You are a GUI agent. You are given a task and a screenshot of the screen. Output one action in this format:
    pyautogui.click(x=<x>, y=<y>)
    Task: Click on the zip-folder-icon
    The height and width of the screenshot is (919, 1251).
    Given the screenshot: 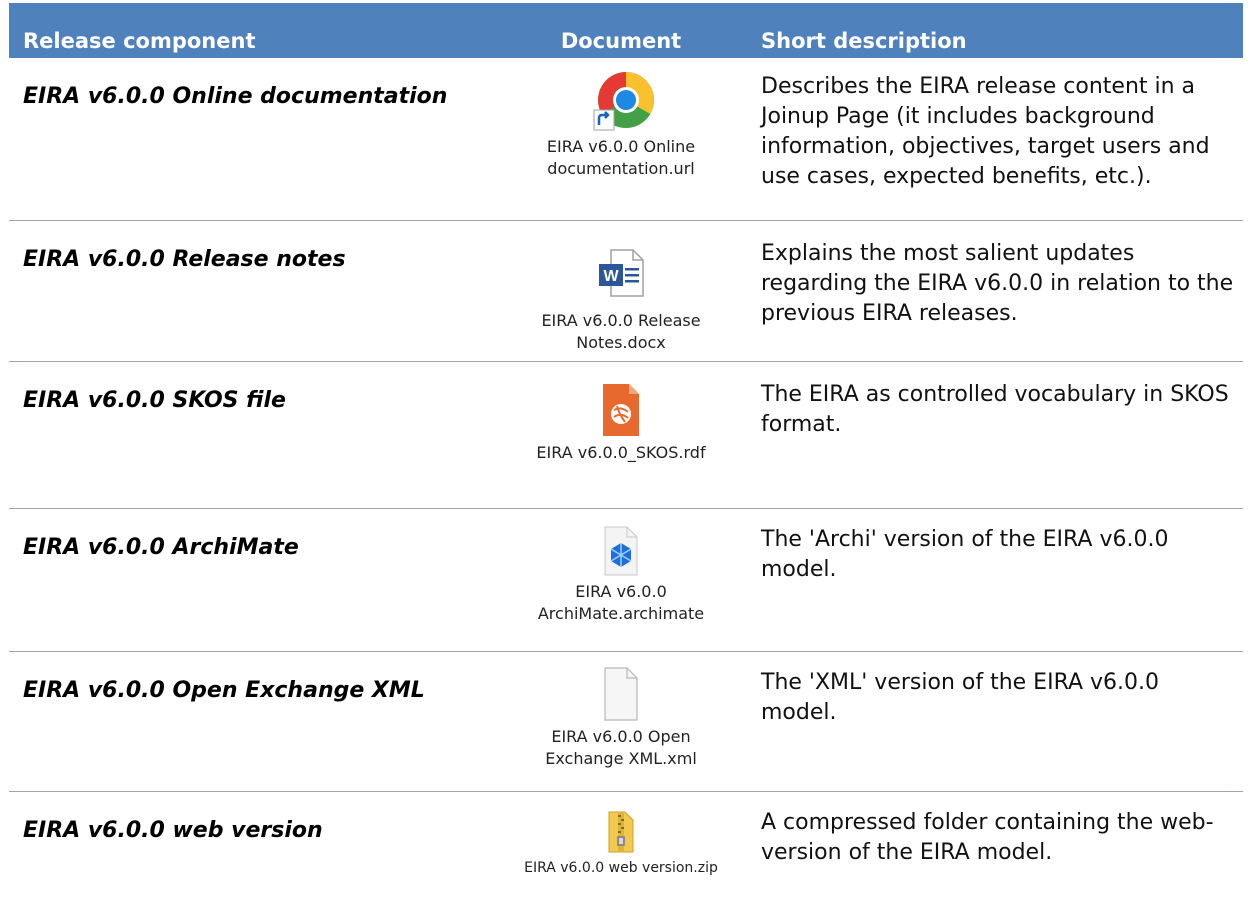 What is the action you would take?
    pyautogui.click(x=621, y=832)
    